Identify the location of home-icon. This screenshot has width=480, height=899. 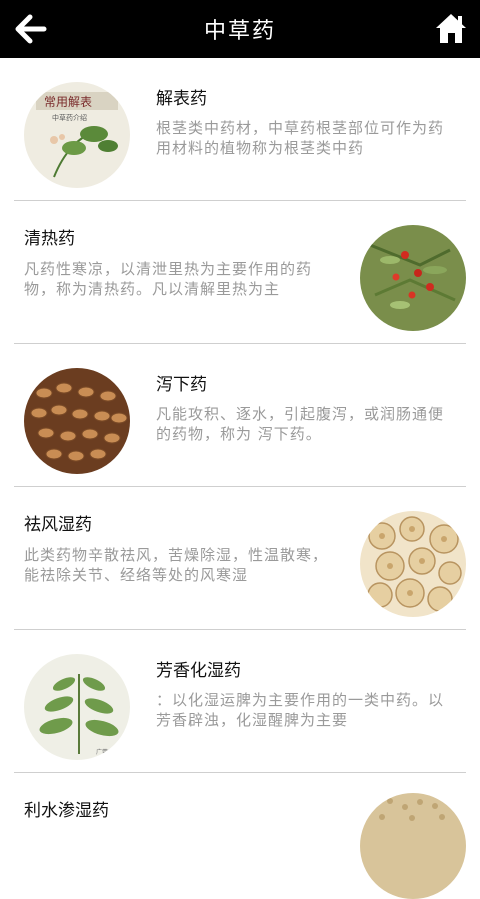
(451, 28).